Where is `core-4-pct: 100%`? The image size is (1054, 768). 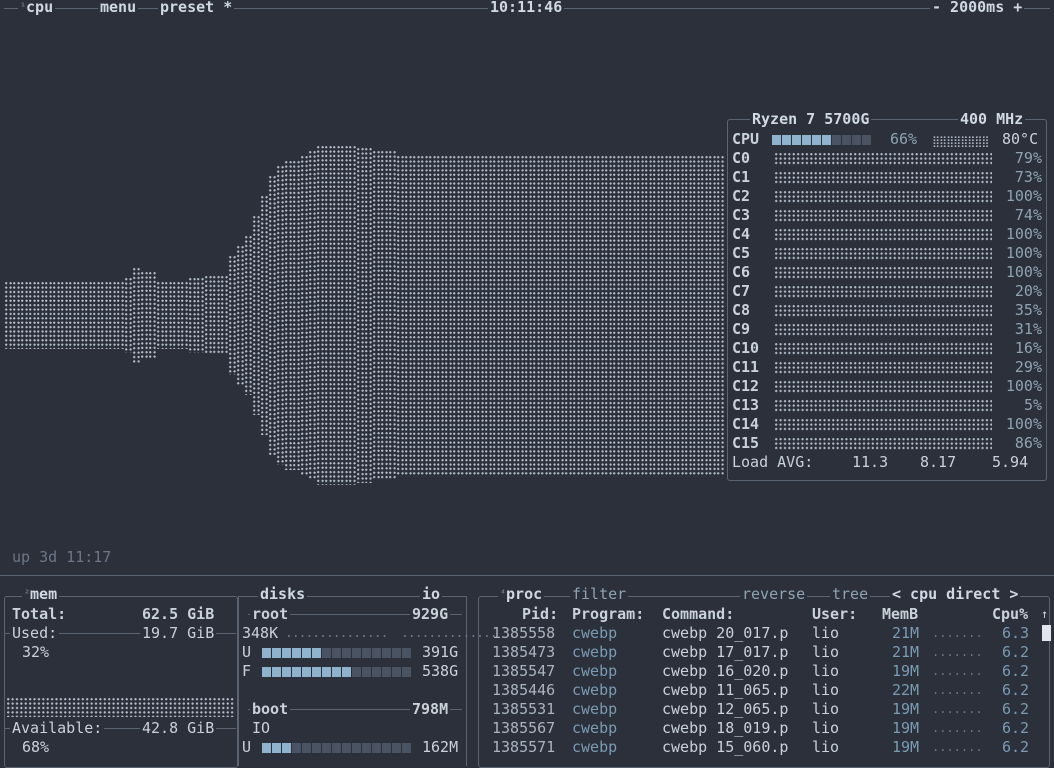
core-4-pct: 100% is located at coordinates (1023, 234).